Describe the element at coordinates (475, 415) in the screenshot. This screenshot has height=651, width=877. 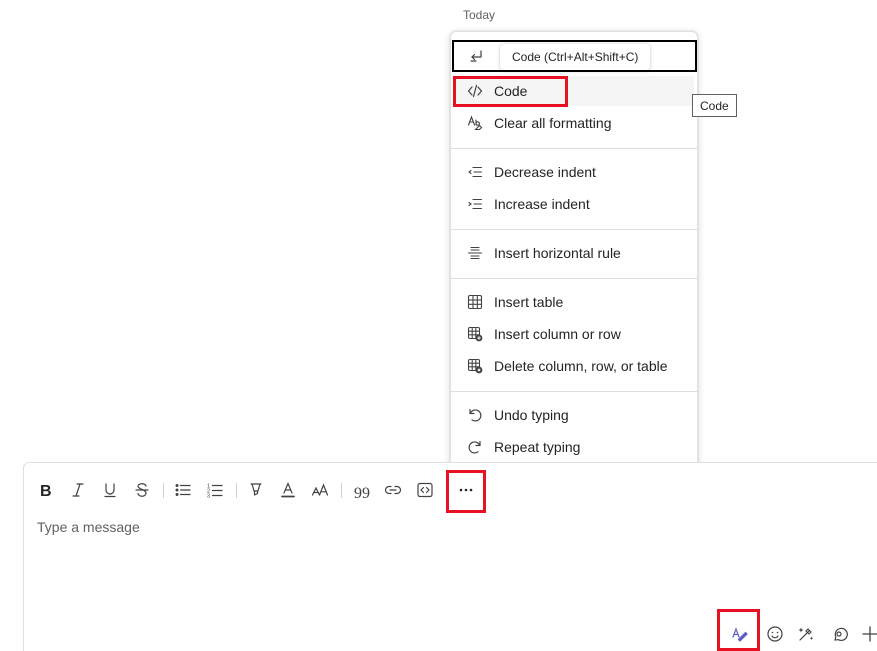
I see `undo-icon` at that location.